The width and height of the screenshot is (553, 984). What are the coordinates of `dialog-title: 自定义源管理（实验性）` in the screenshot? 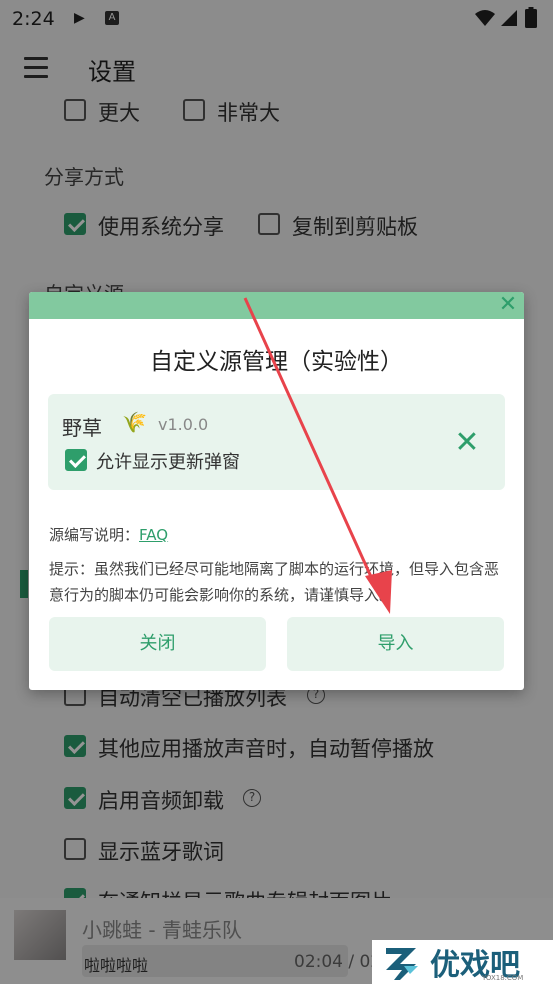 It's located at (276, 362).